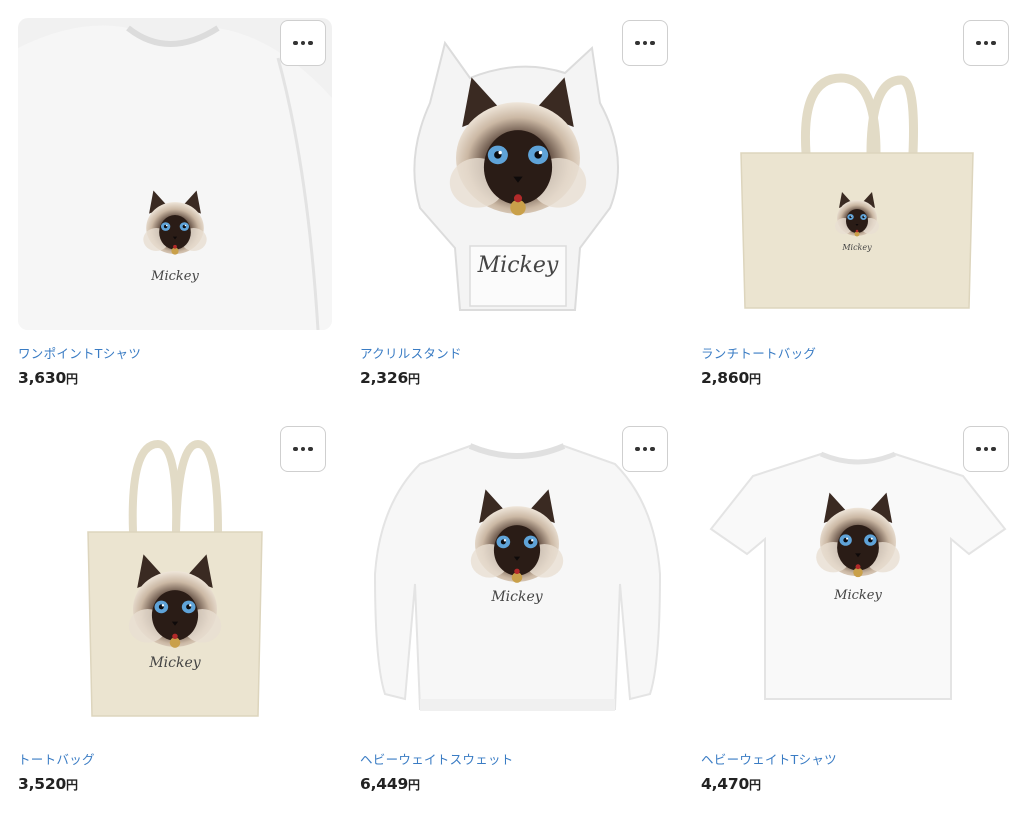 The width and height of the screenshot is (1024, 813). Describe the element at coordinates (411, 352) in the screenshot. I see `product-name: アクリルスタンド` at that location.